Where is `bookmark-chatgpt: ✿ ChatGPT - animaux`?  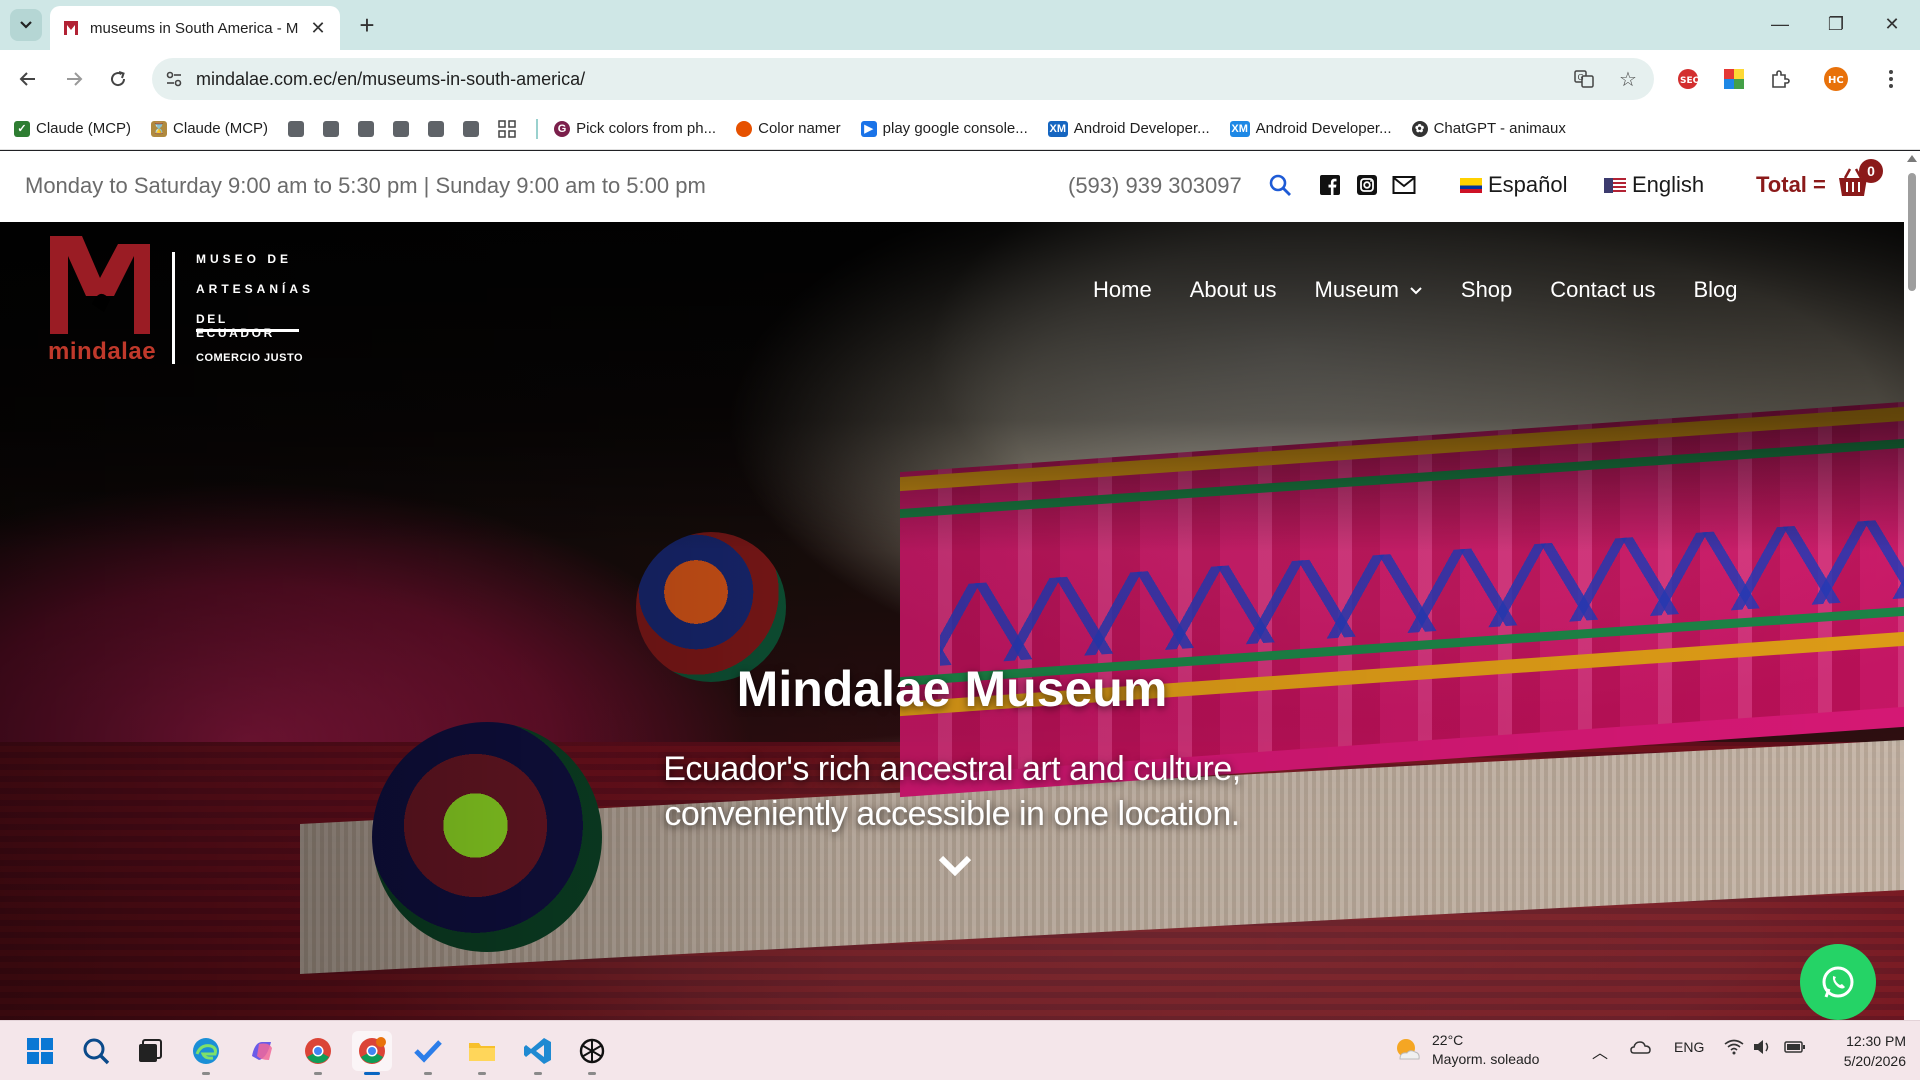
bookmark-chatgpt: ✿ ChatGPT - animaux is located at coordinates (1488, 128).